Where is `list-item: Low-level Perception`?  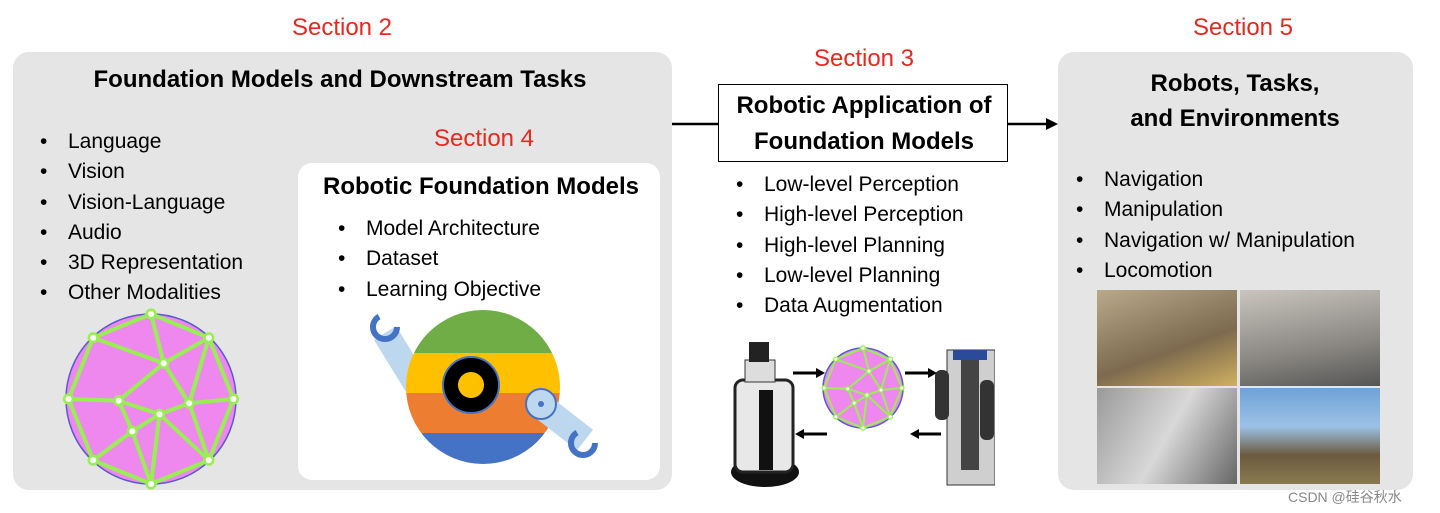
list-item: Low-level Perception is located at coordinates (850, 185).